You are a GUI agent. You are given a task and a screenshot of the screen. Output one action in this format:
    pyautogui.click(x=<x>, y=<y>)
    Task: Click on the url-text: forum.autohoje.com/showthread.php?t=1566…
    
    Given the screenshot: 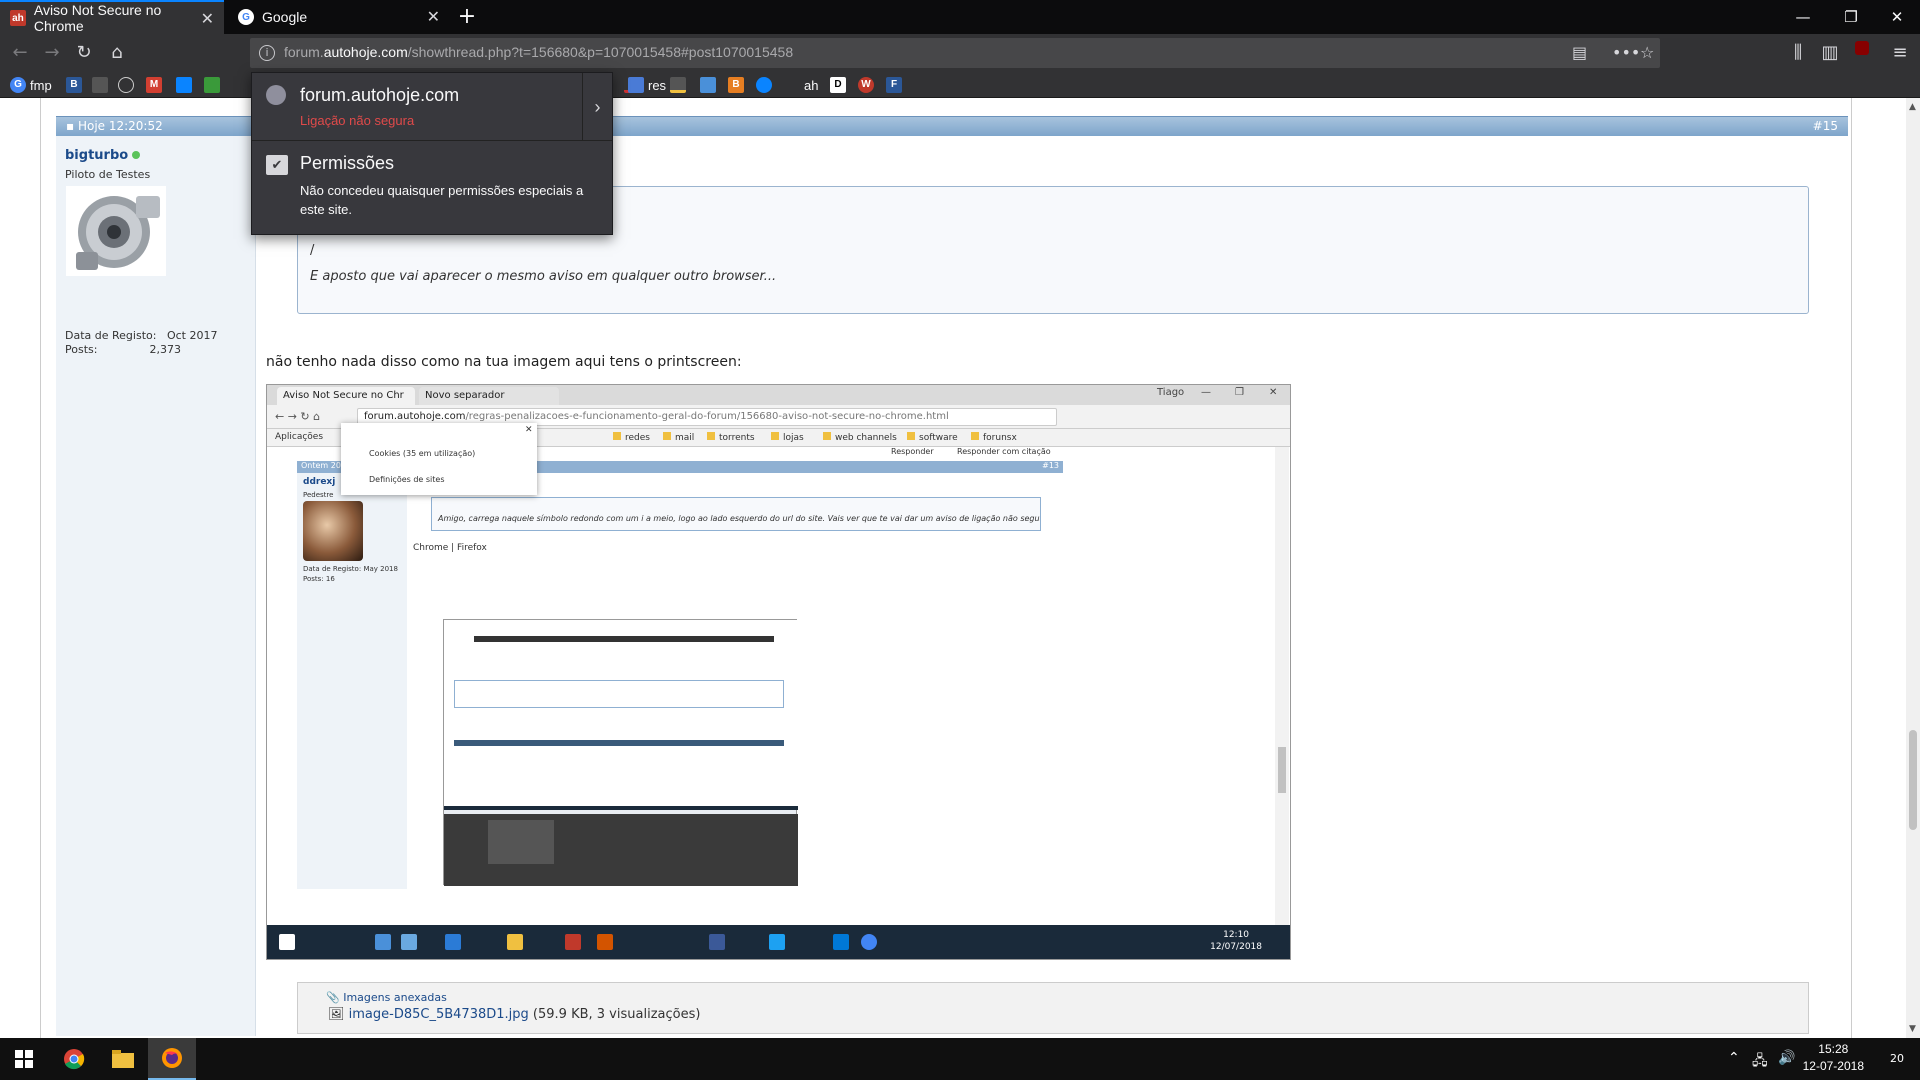 What is the action you would take?
    pyautogui.click(x=538, y=52)
    